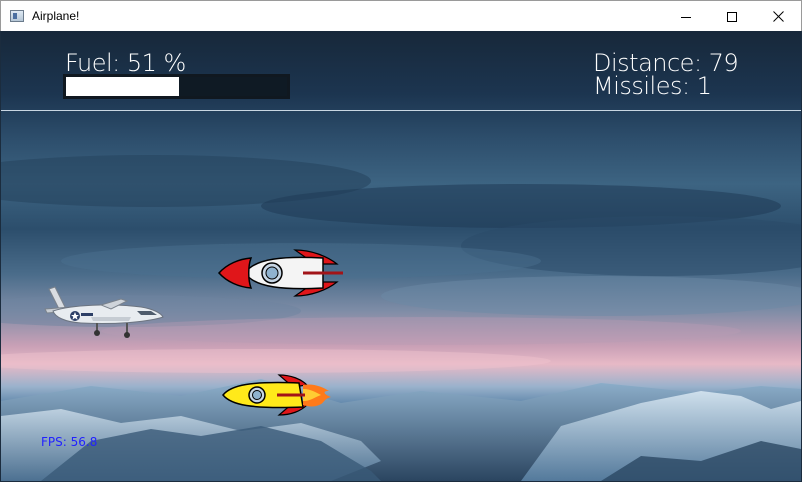 The height and width of the screenshot is (482, 802). Describe the element at coordinates (125, 63) in the screenshot. I see `fuel-label: Fuel: 51 %` at that location.